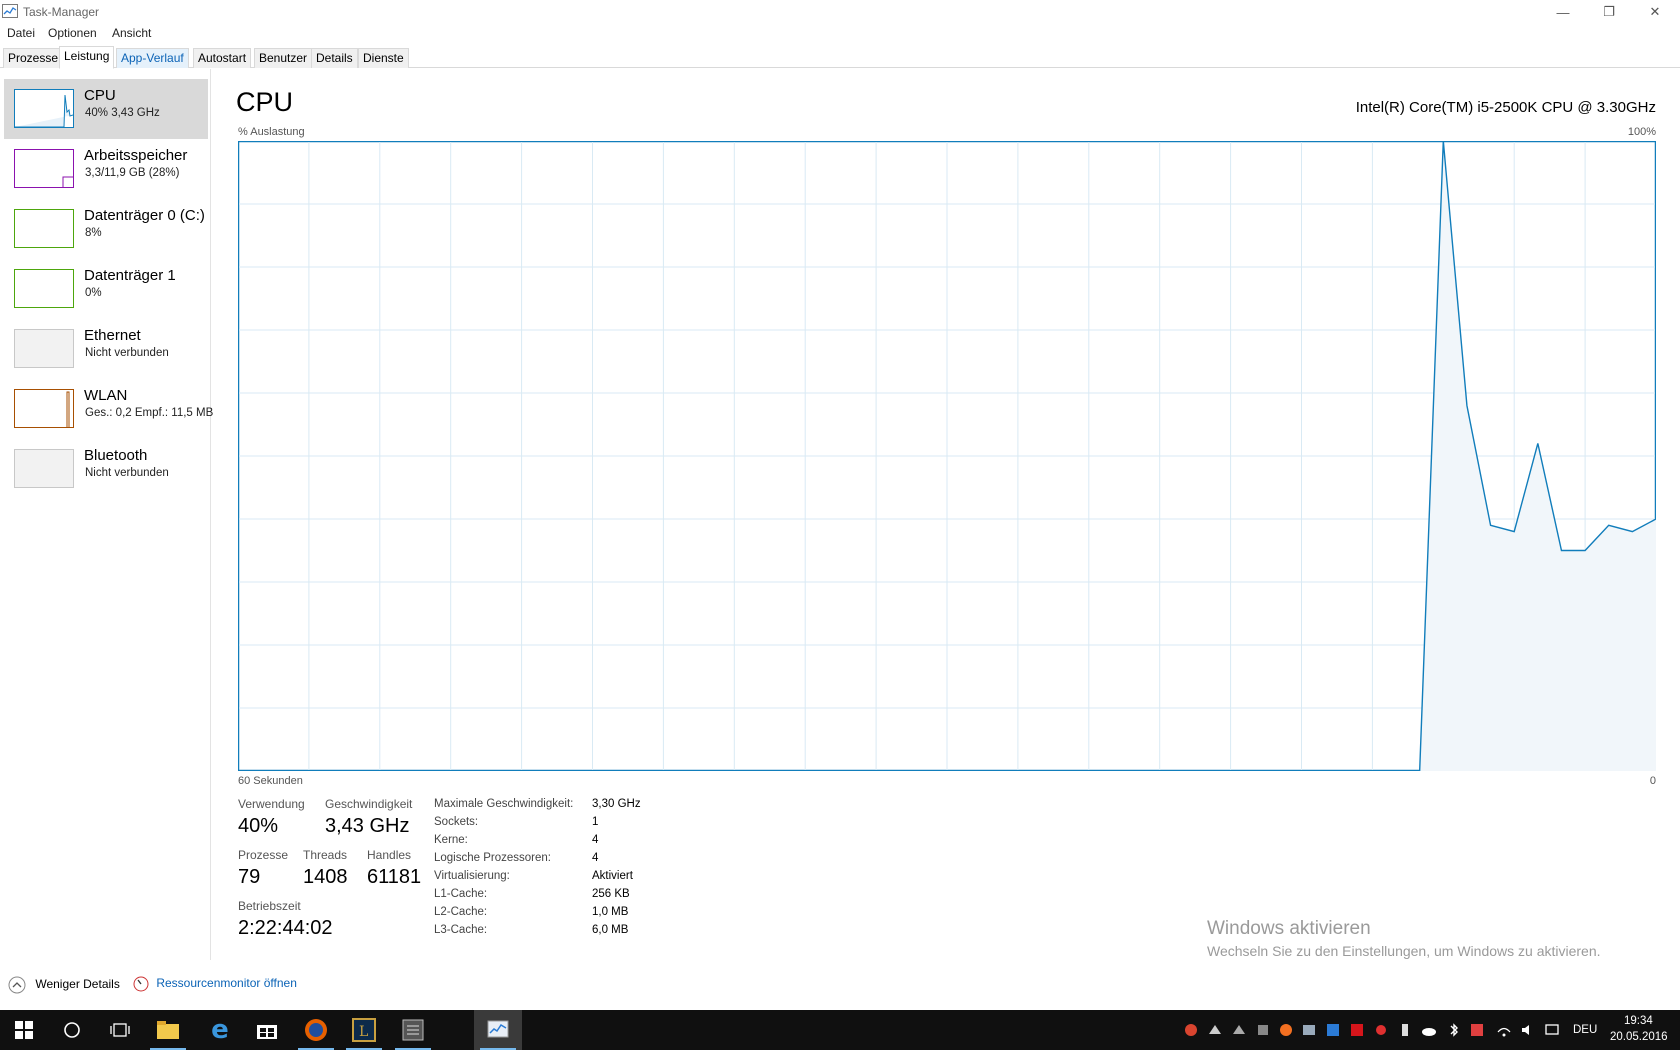 Image resolution: width=1680 pixels, height=1050 pixels. What do you see at coordinates (215, 984) in the screenshot?
I see `resource-monitor-link: Ressourcenmonitor öffnen` at bounding box center [215, 984].